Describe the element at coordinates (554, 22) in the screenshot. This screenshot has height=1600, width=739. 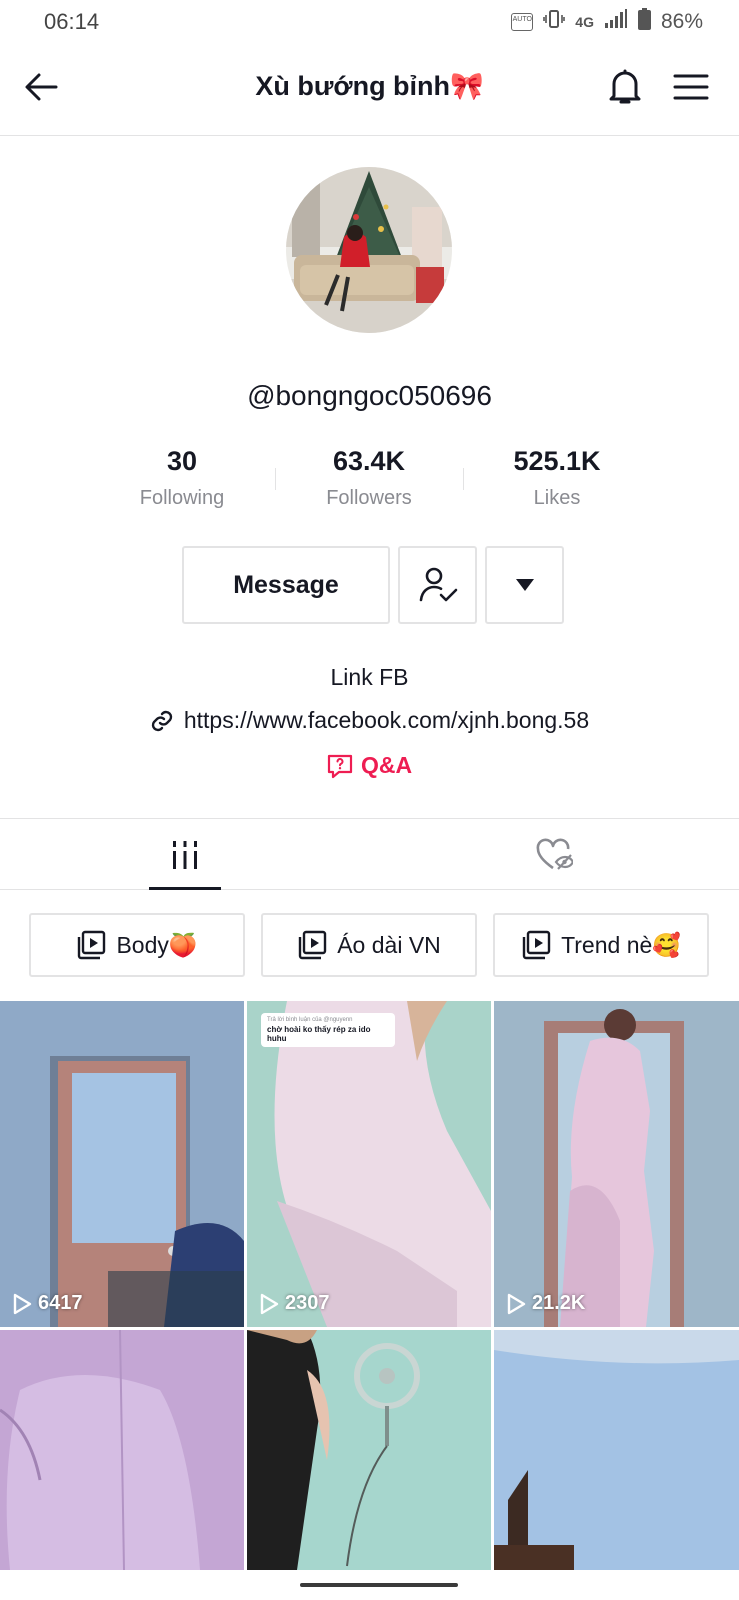
I see `vibrate-icon` at that location.